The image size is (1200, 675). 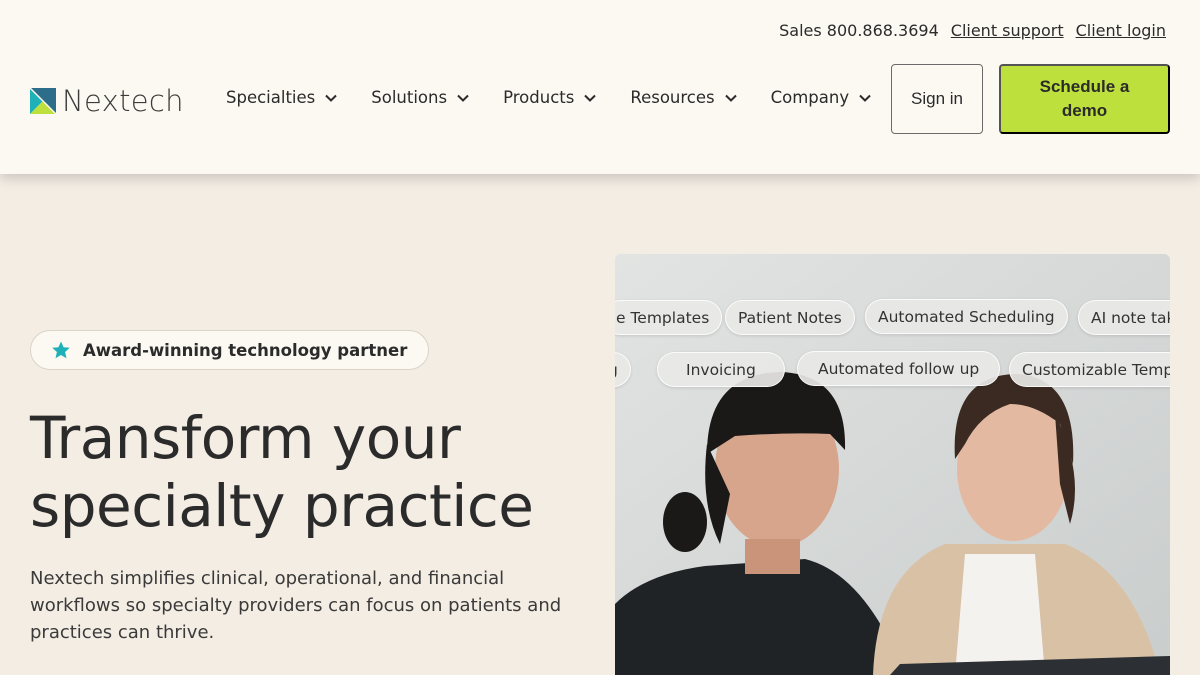 What do you see at coordinates (1084, 99) in the screenshot?
I see `schedule-demo-button: Schedule a demo` at bounding box center [1084, 99].